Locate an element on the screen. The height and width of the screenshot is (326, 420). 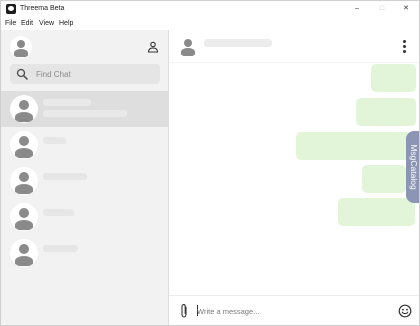
conversation-avatar is located at coordinates (188, 46).